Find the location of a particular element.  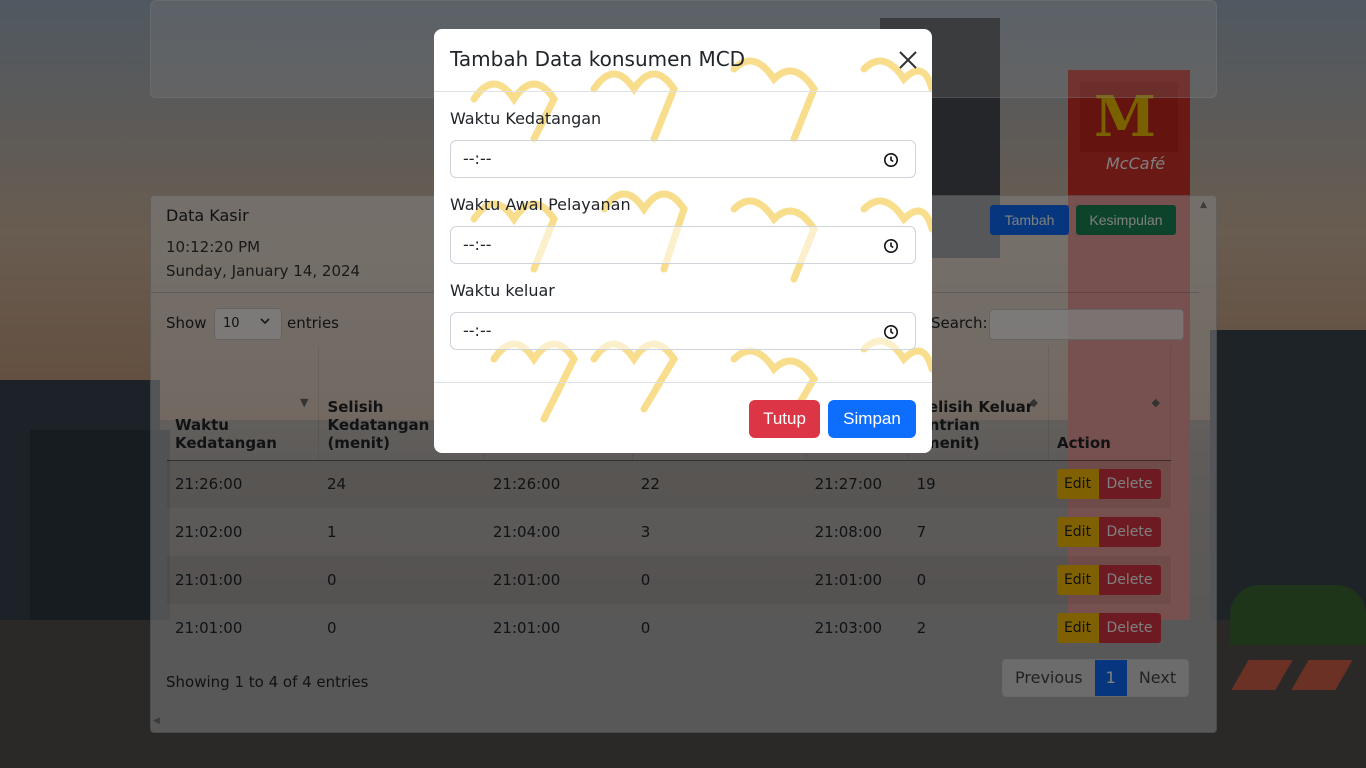

tutup-button: Tutup is located at coordinates (784, 419).